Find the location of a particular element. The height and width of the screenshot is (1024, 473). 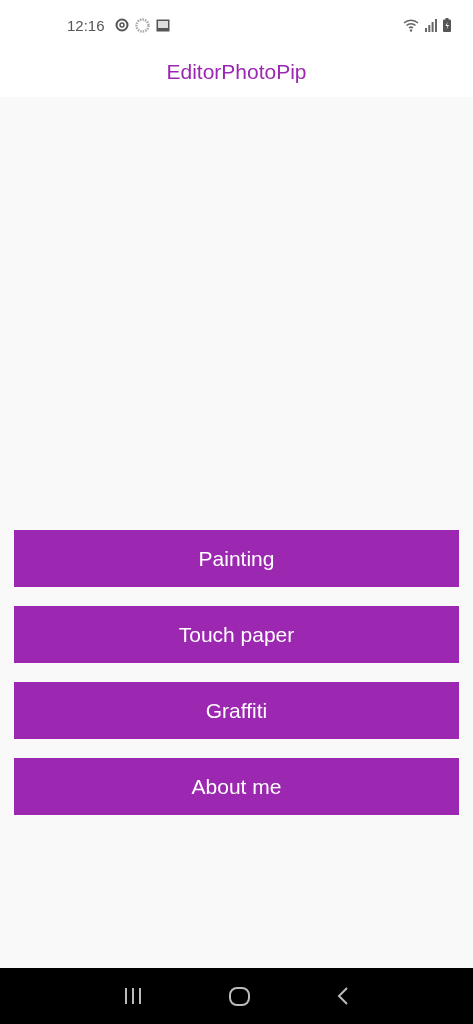

menu-button: About me is located at coordinates (236, 786).